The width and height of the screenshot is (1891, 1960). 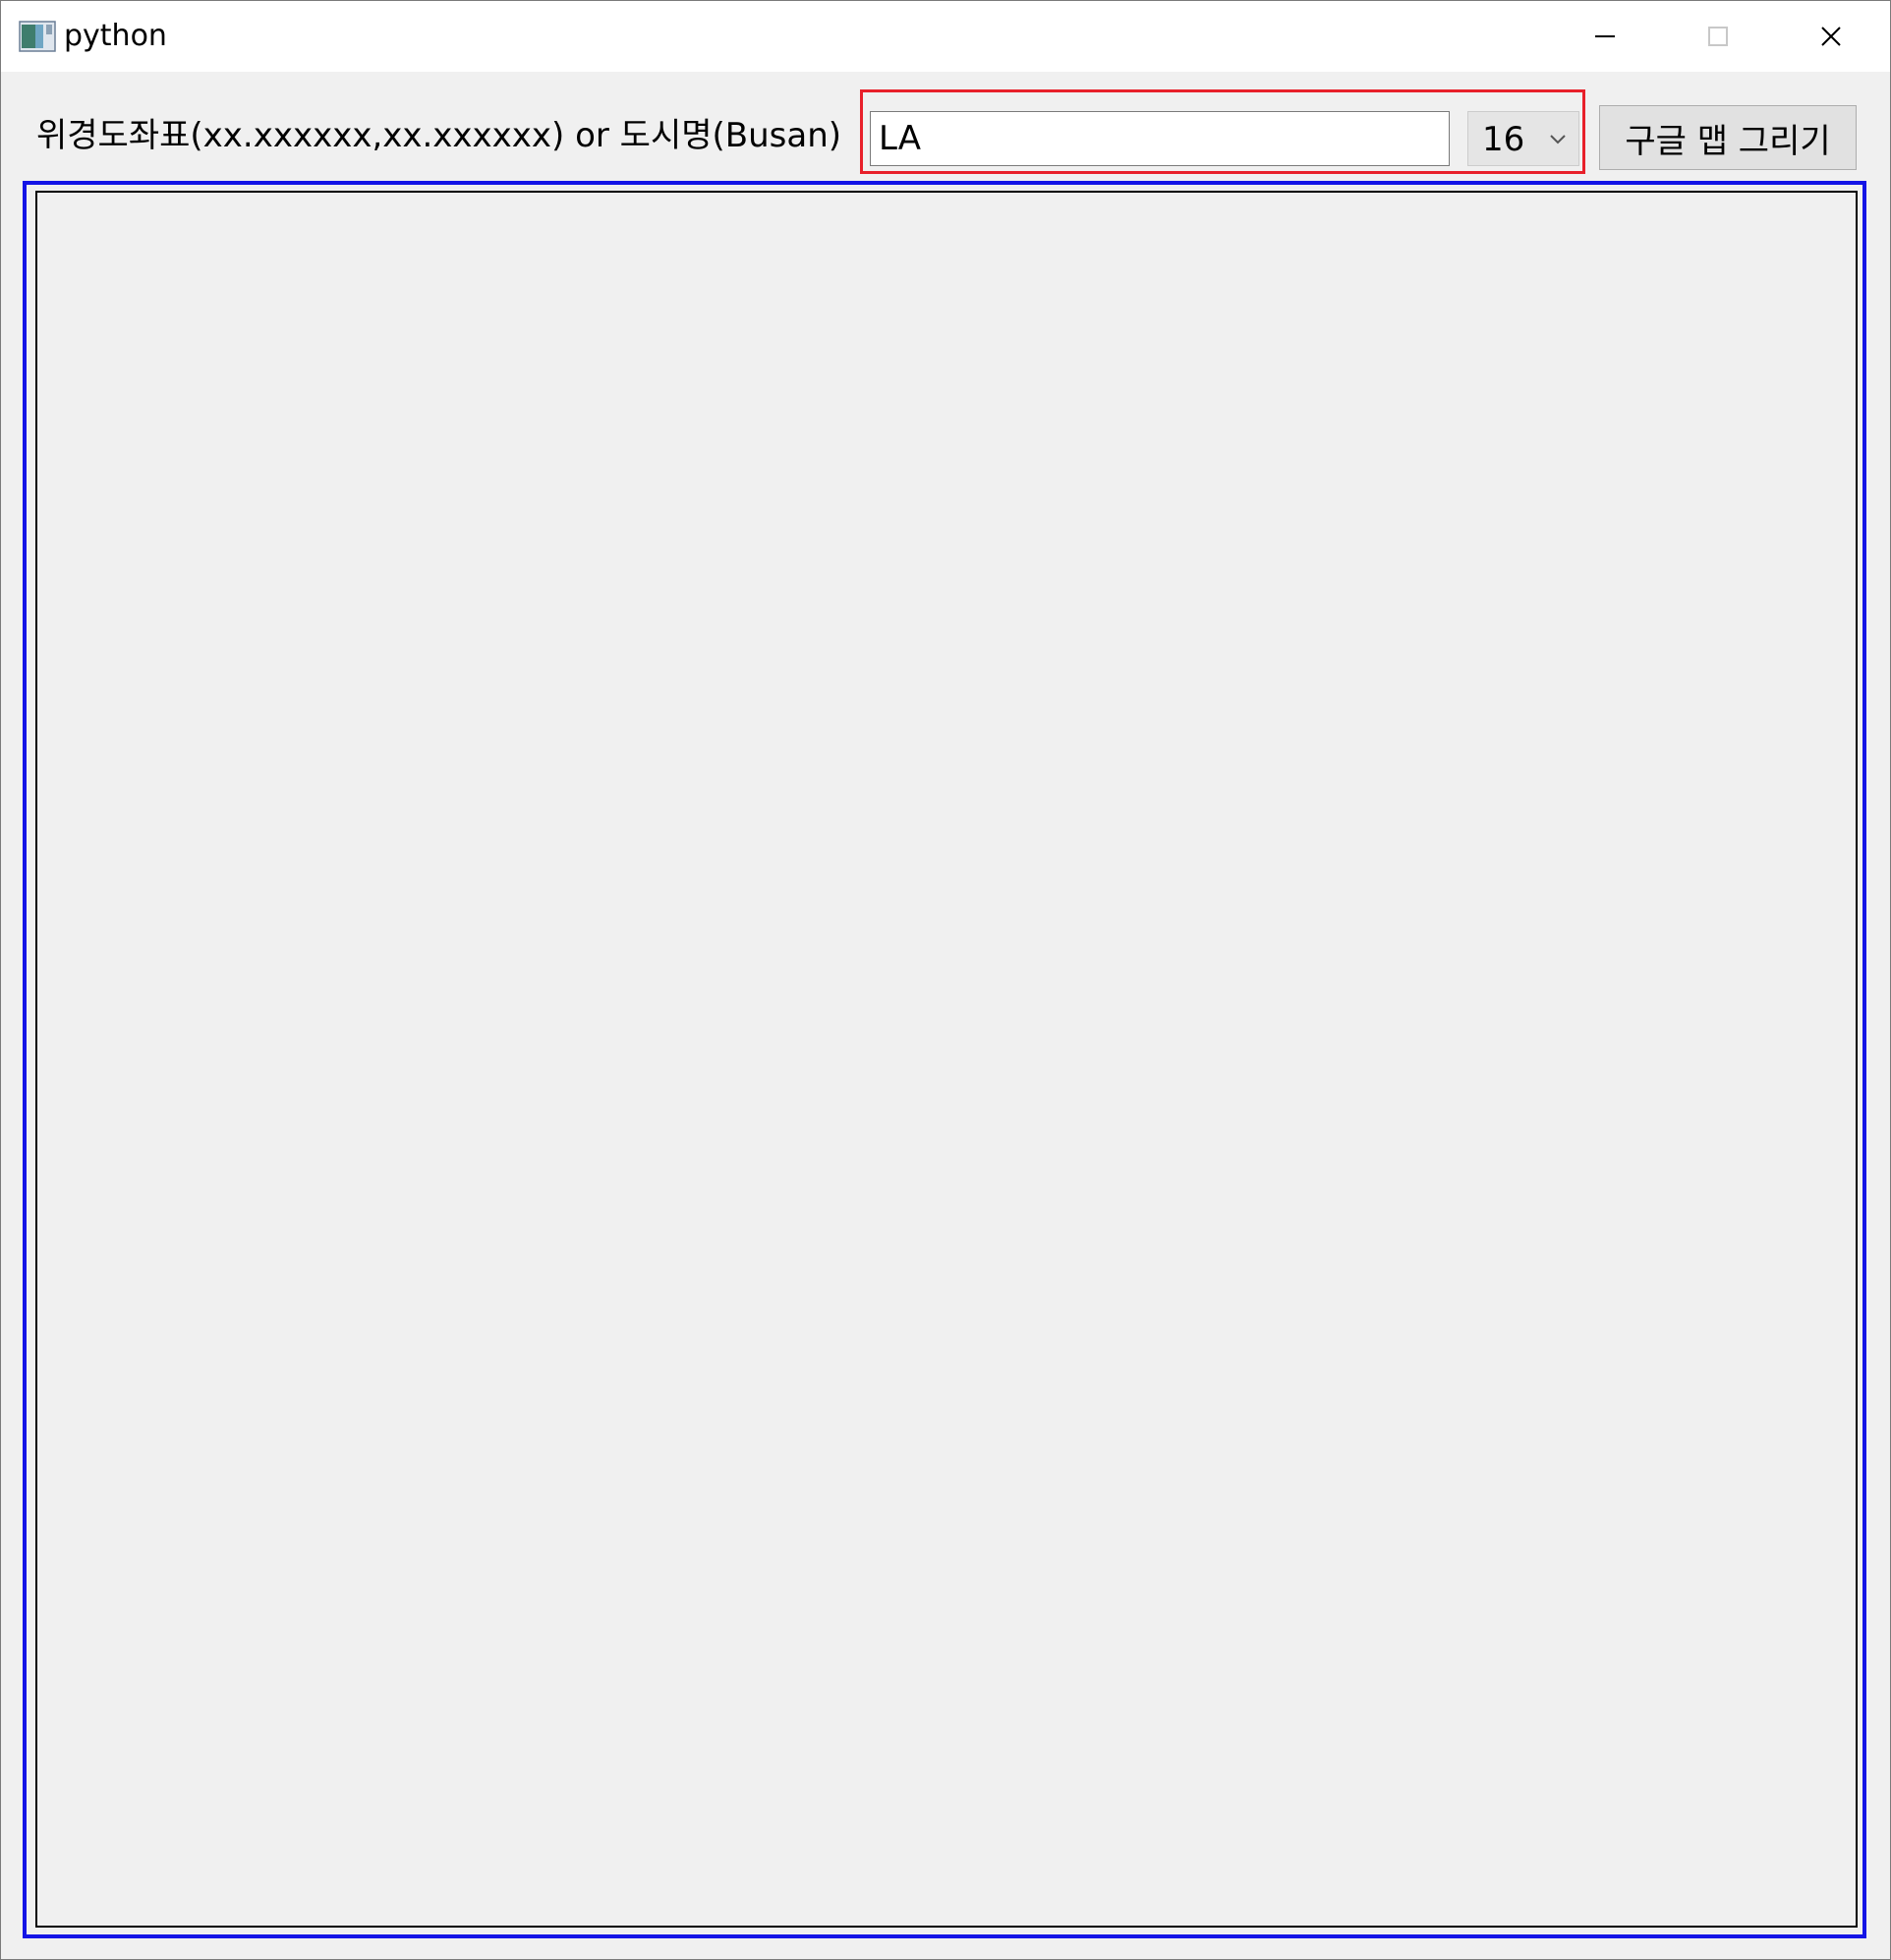 What do you see at coordinates (37, 36) in the screenshot?
I see `python-app-icon` at bounding box center [37, 36].